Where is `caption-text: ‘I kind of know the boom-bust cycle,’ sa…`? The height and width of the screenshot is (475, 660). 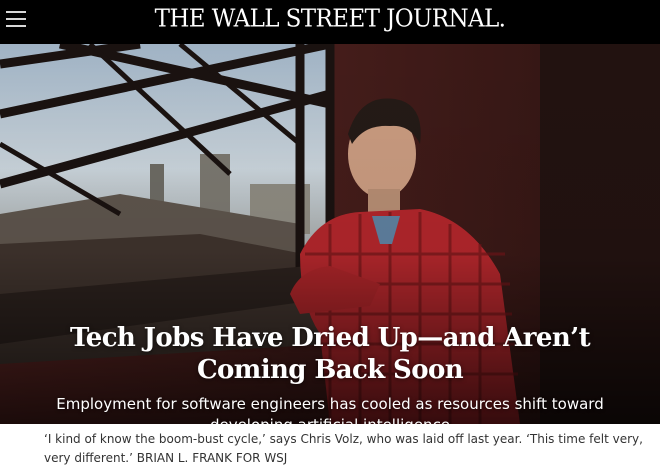 caption-text: ‘I kind of know the boom-bust cycle,’ sa… is located at coordinates (343, 448).